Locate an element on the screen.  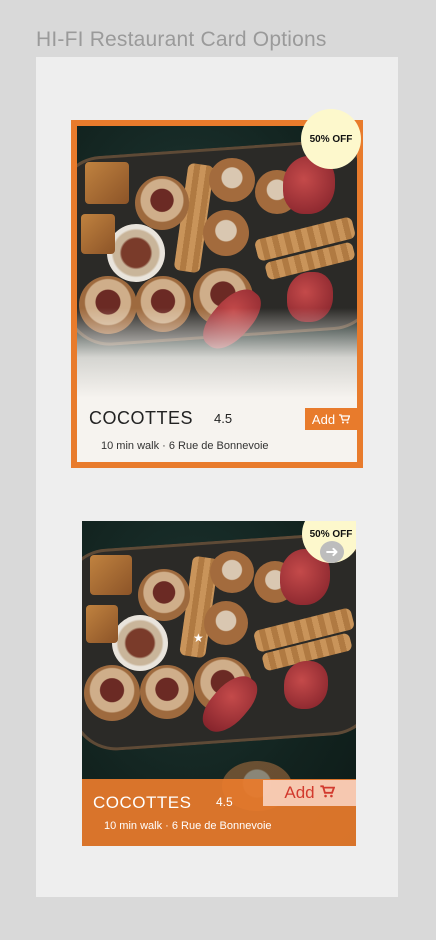
star-icon: ★ is located at coordinates (198, 638).